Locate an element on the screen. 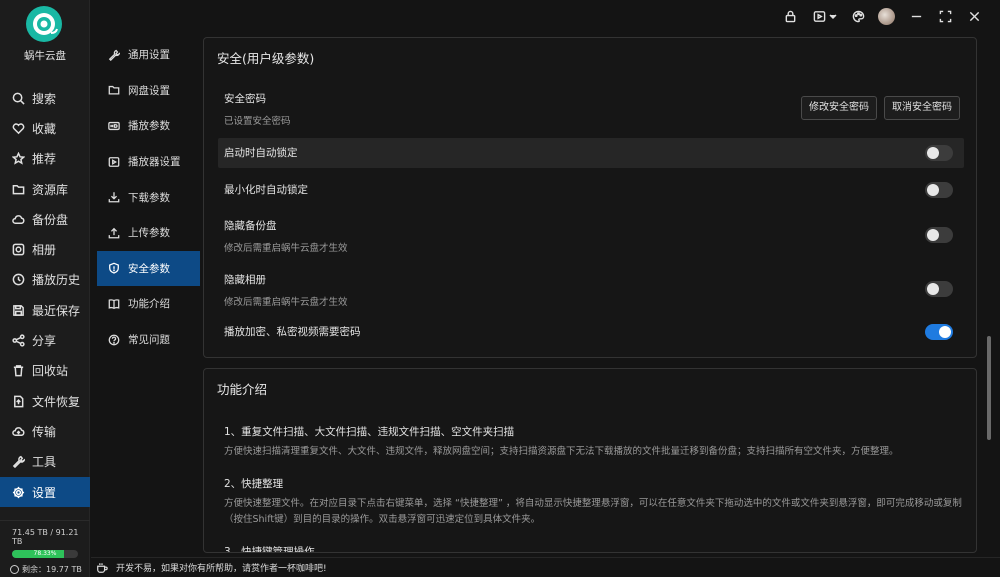 The height and width of the screenshot is (577, 1000). subnav-label: 功能介绍 is located at coordinates (149, 304).